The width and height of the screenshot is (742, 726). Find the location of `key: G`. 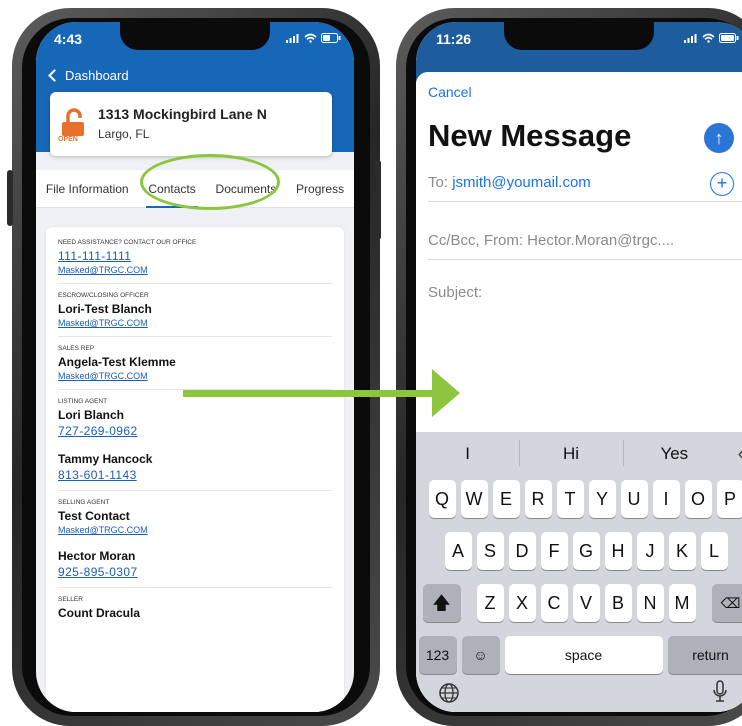

key: G is located at coordinates (586, 551).